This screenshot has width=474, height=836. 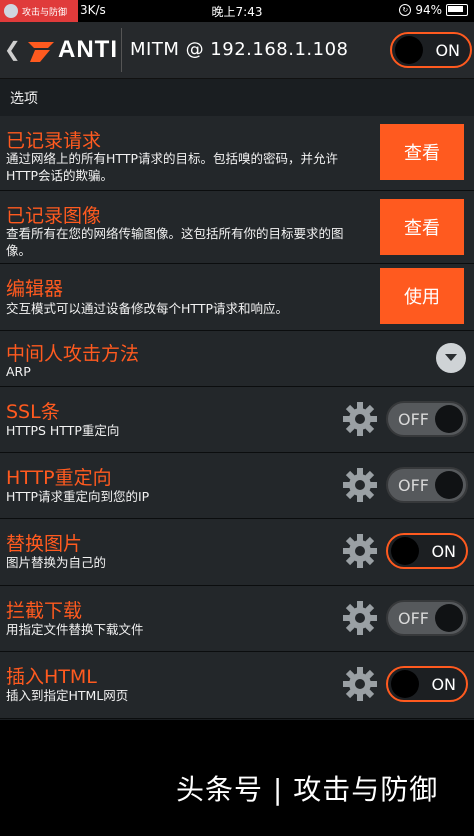 I want to click on view-requests-button: 查看, so click(x=422, y=152).